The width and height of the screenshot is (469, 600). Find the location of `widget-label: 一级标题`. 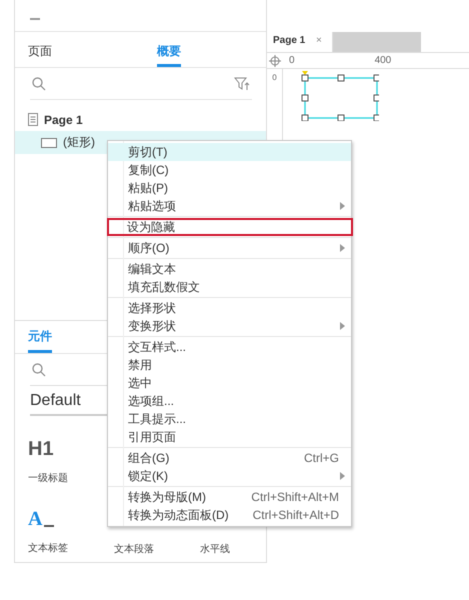

widget-label: 一级标题 is located at coordinates (48, 478).